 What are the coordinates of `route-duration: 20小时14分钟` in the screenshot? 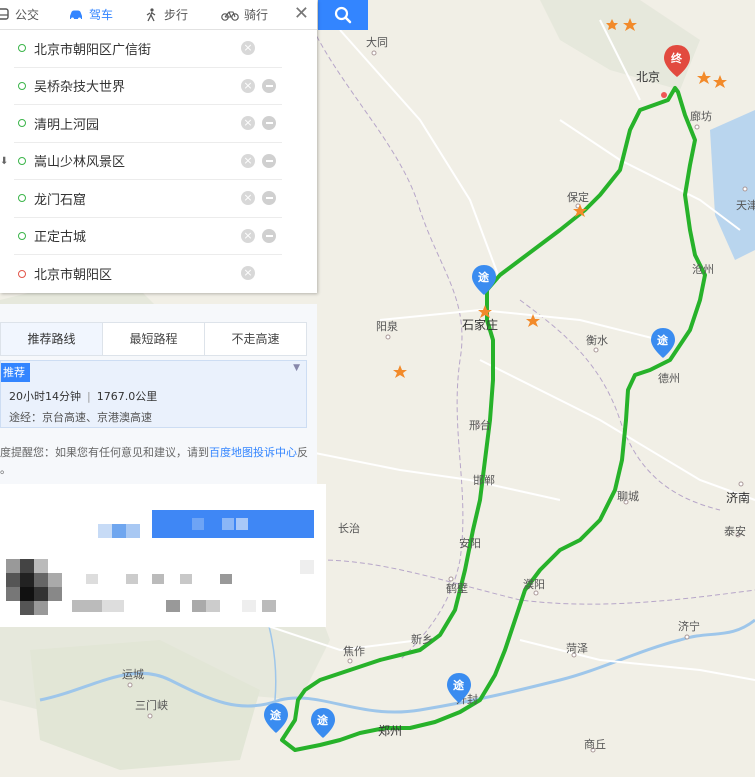 It's located at (45, 396).